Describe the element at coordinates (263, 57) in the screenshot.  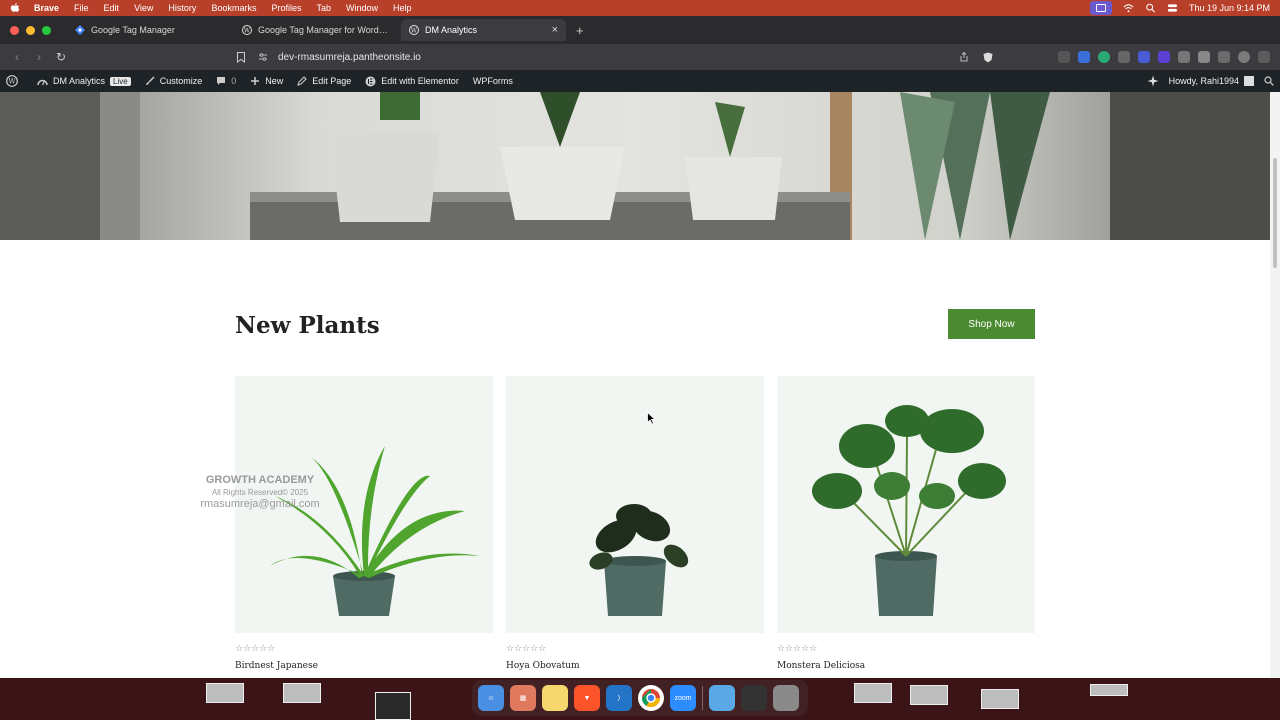
I see `site-info-icon` at that location.